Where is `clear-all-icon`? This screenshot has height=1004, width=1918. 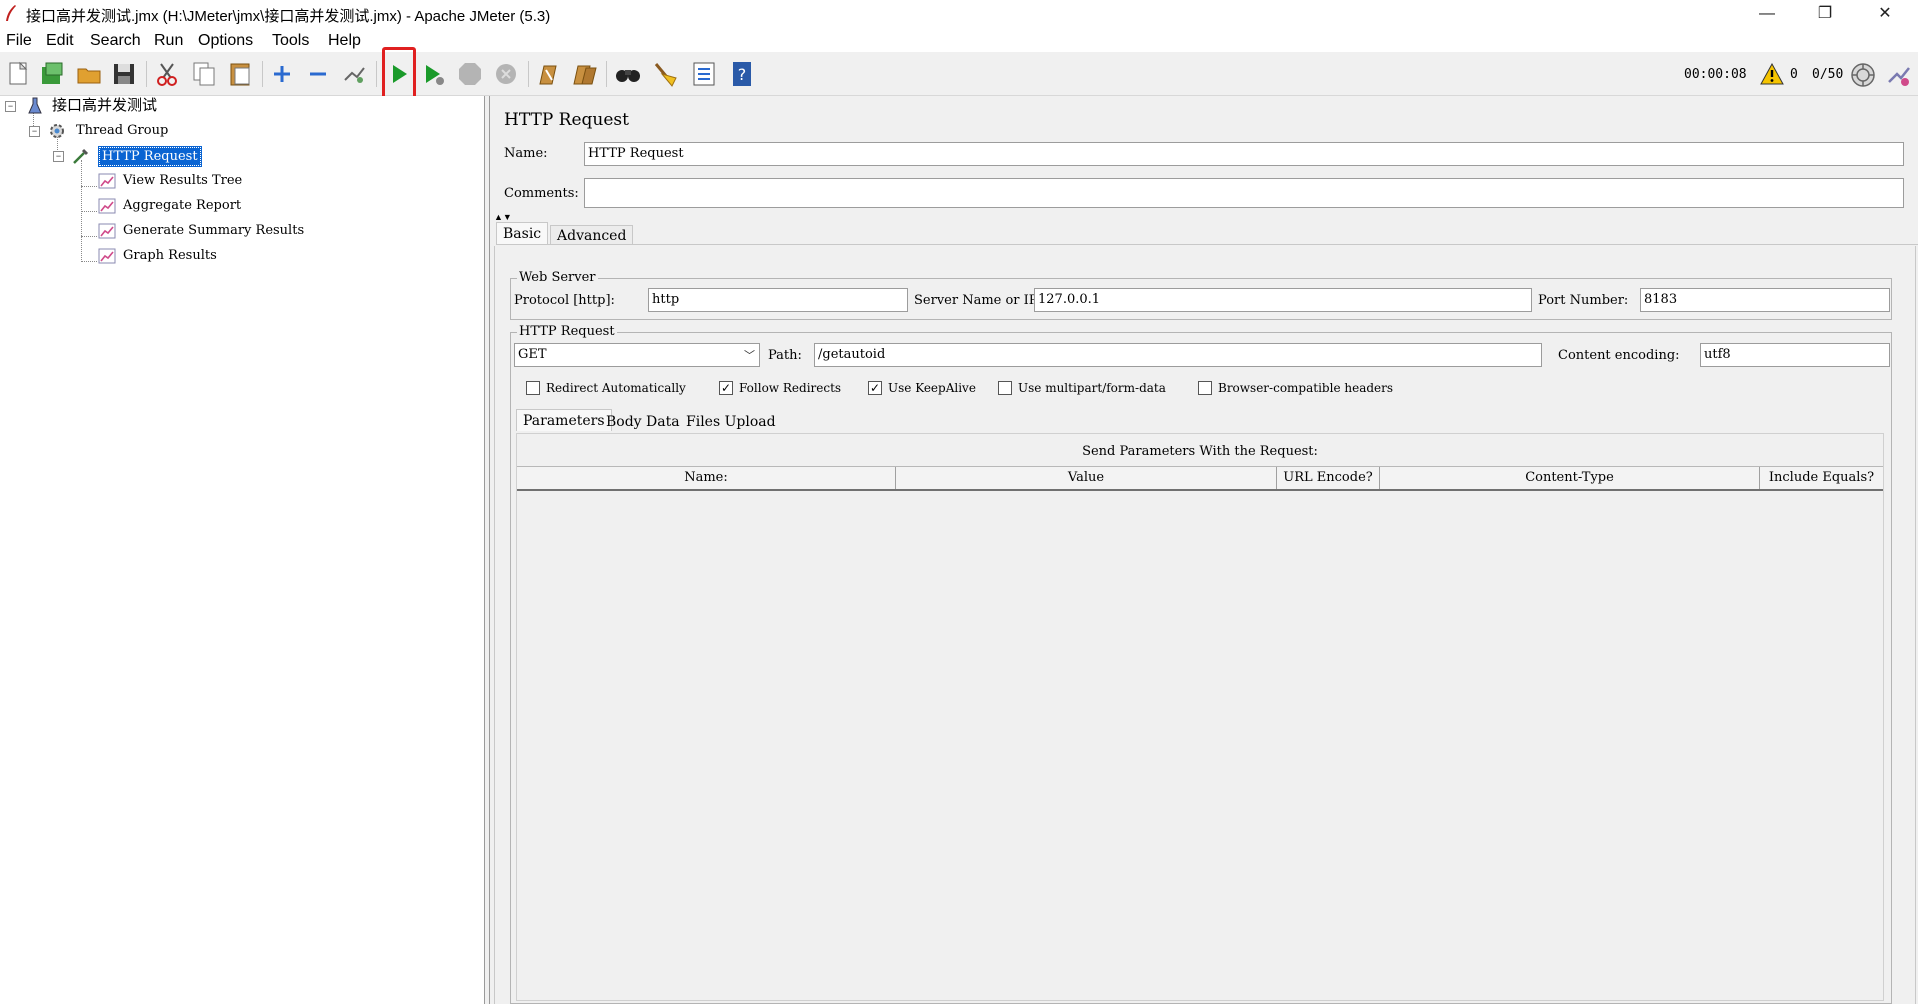 clear-all-icon is located at coordinates (584, 74).